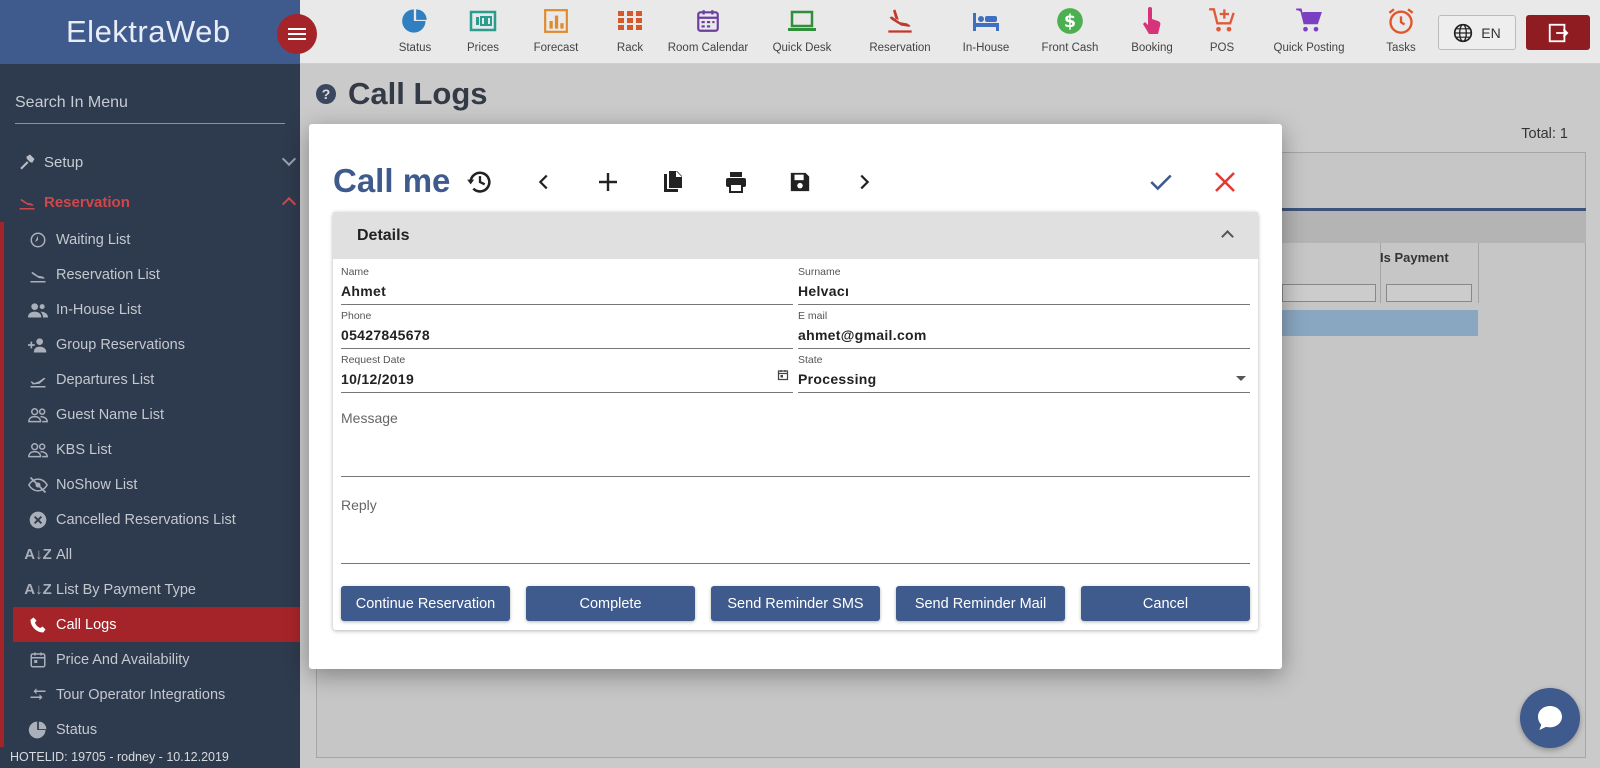 The width and height of the screenshot is (1600, 768). I want to click on sidebar-item-label: NoShow List, so click(97, 484).